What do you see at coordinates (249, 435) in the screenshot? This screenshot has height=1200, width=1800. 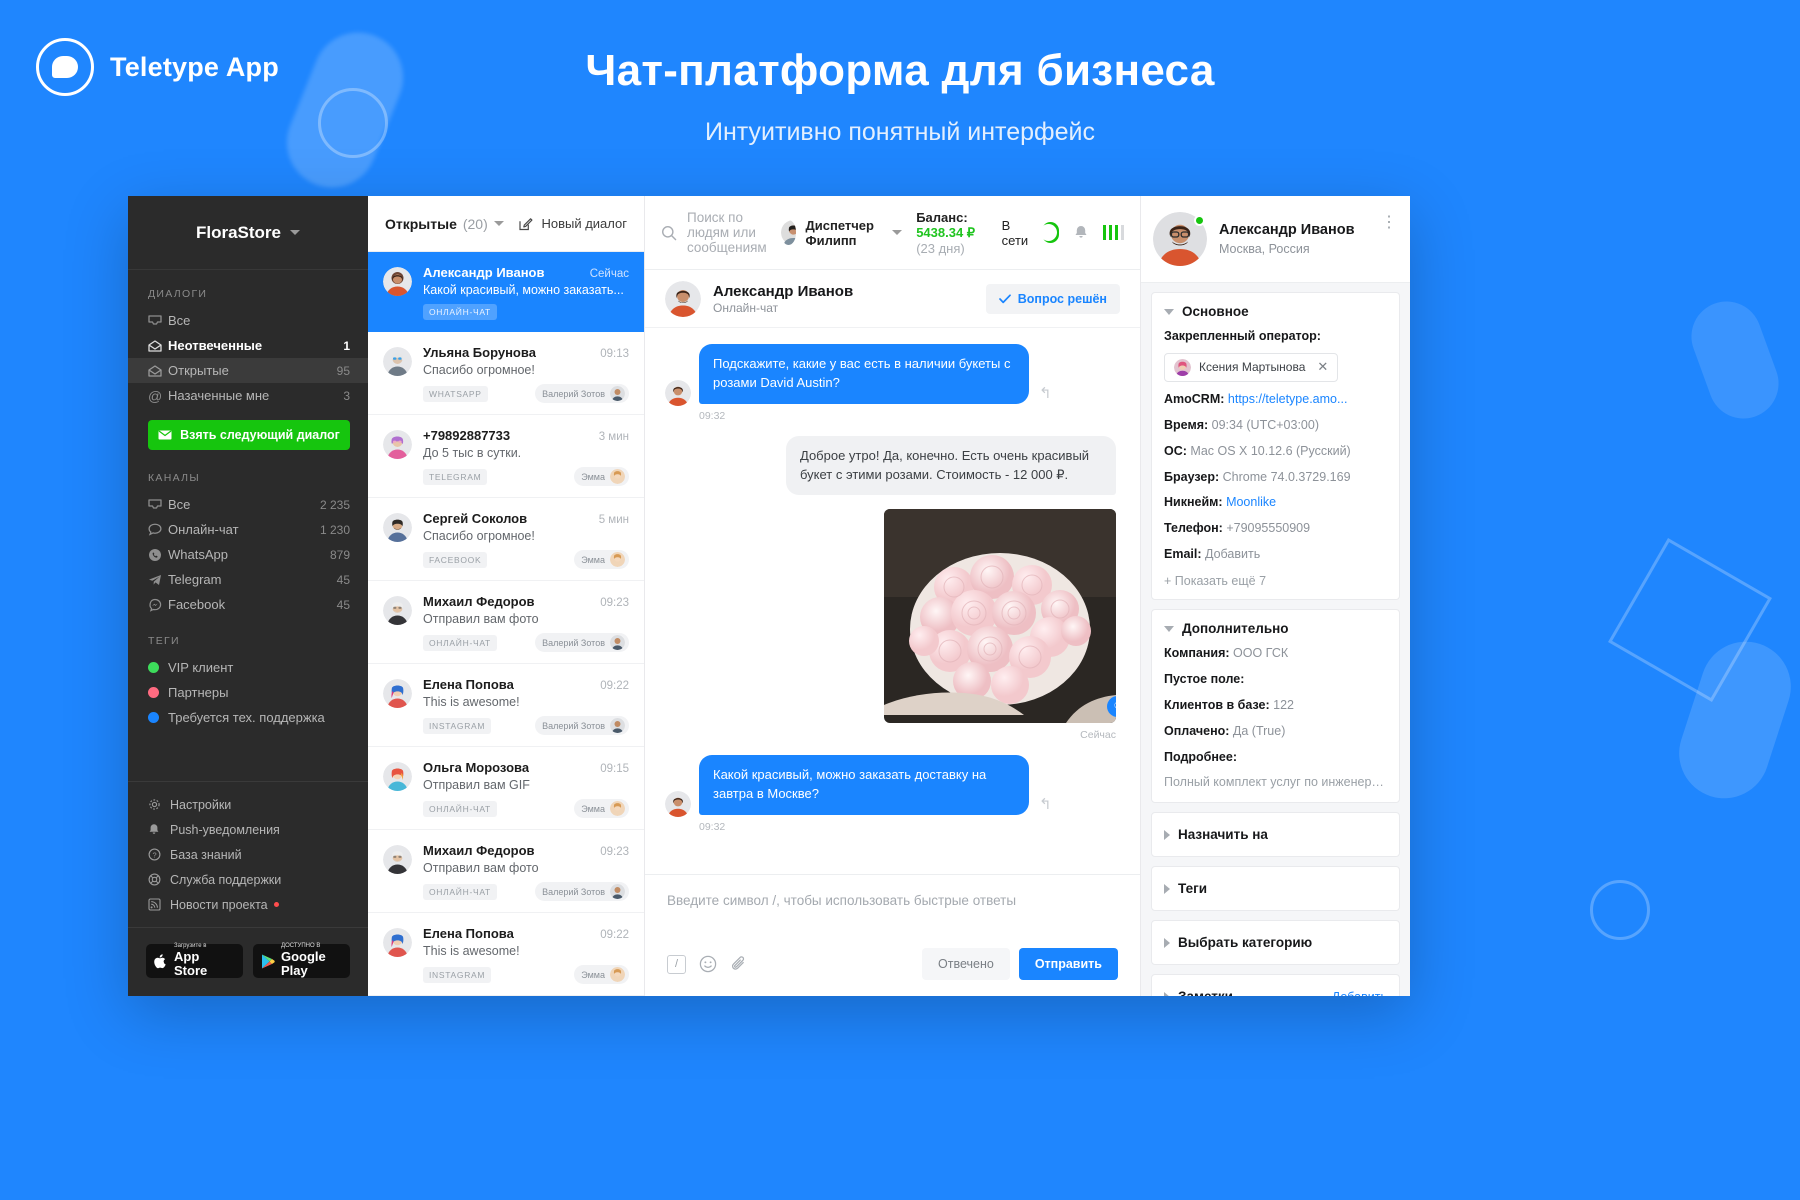 I see `take-next-dialog-button: Взять следующий диалог` at bounding box center [249, 435].